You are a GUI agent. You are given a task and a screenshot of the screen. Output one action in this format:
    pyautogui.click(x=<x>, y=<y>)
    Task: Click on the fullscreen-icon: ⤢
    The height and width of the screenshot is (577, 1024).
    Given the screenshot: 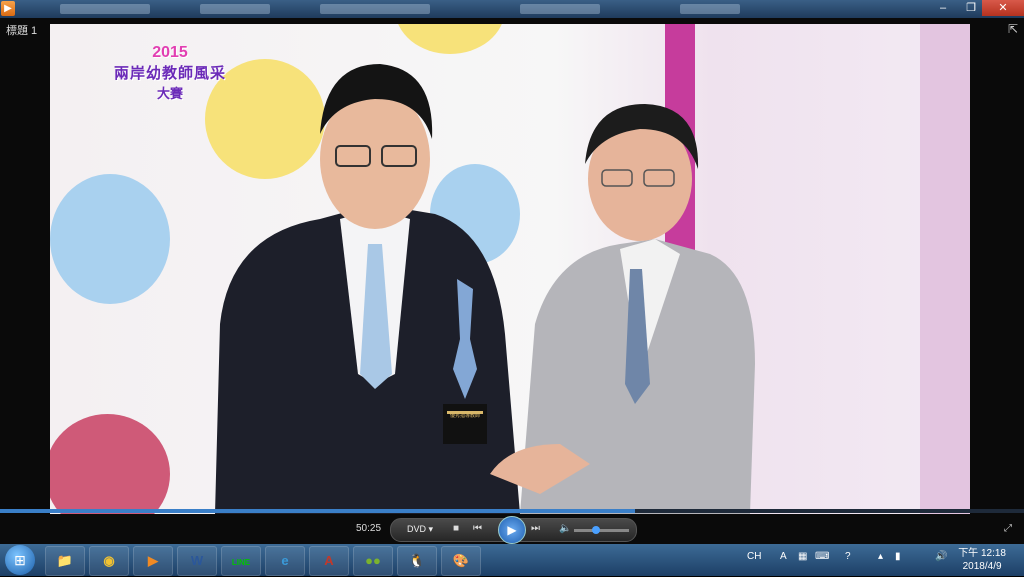 What is the action you would take?
    pyautogui.click(x=1008, y=528)
    